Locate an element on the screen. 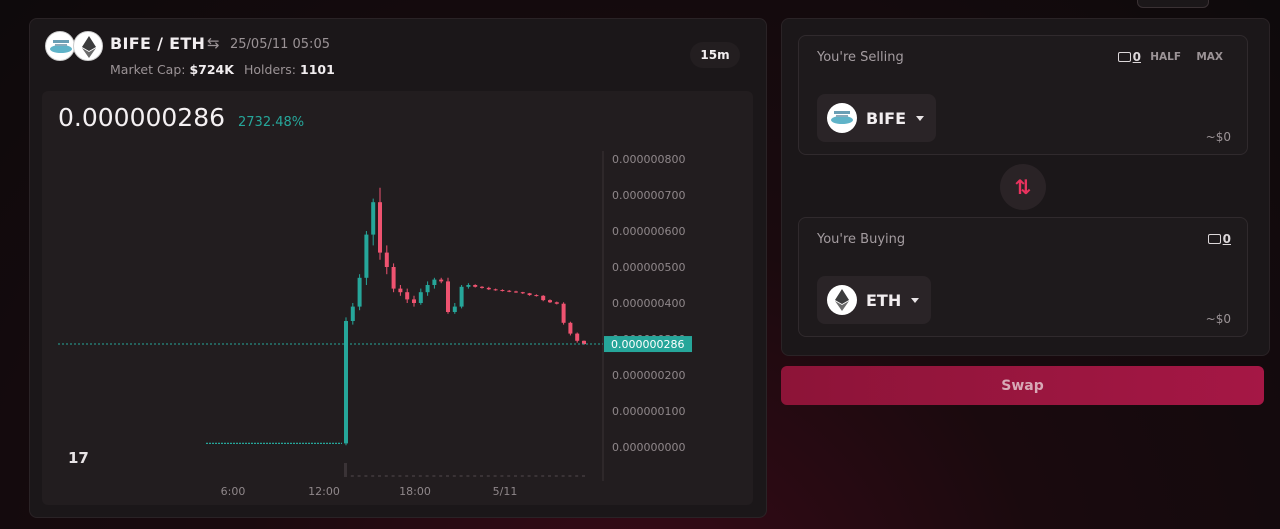 The height and width of the screenshot is (529, 1280). buying-box: You're Buying 0 ETH ~$0 is located at coordinates (1023, 277).